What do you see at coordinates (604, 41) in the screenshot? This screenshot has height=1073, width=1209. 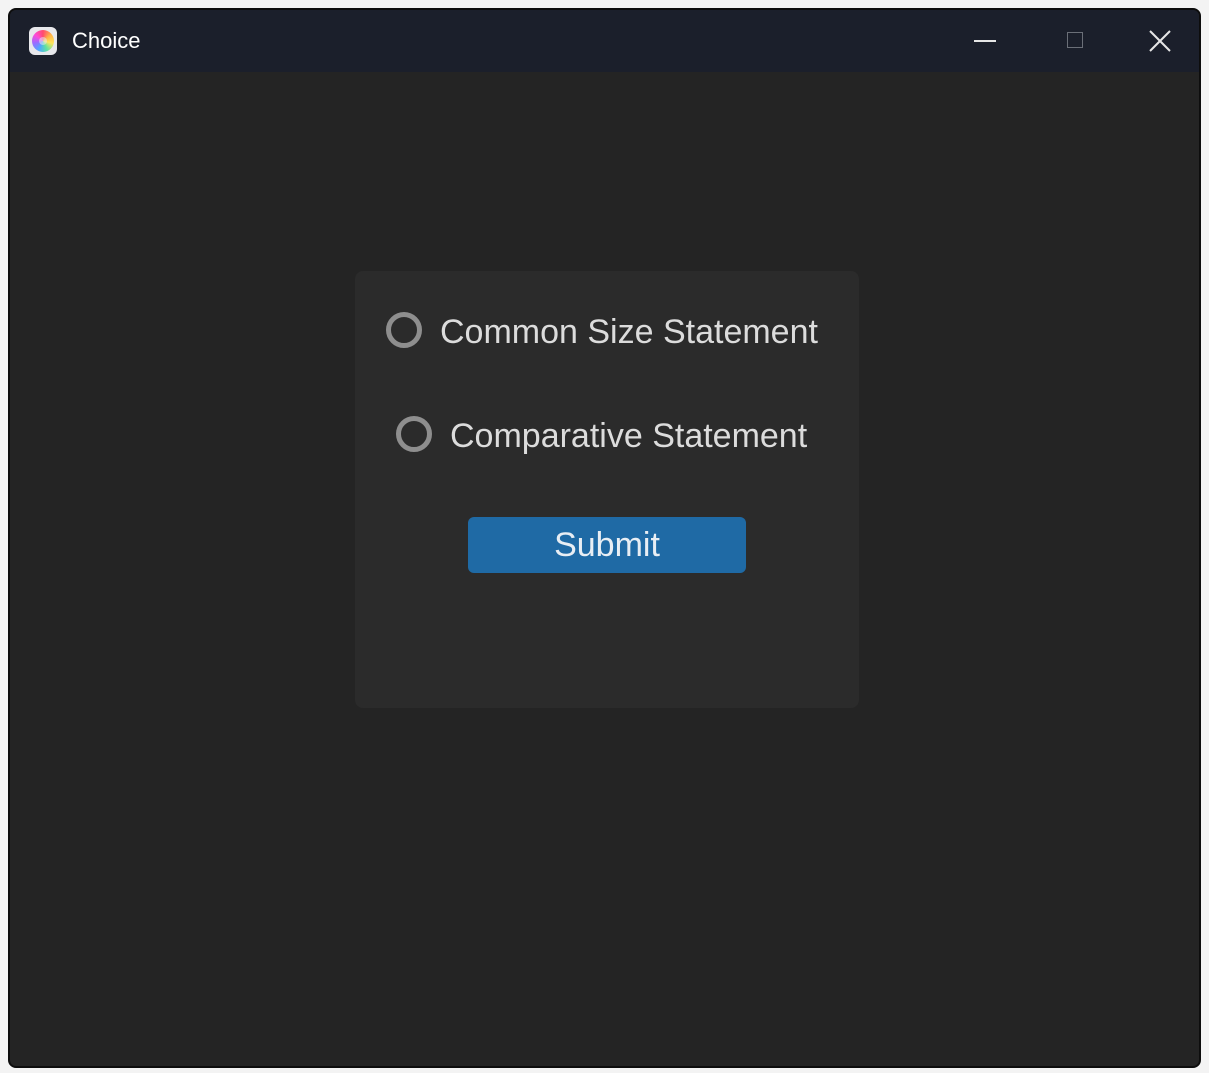 I see `title-bar: Choice` at bounding box center [604, 41].